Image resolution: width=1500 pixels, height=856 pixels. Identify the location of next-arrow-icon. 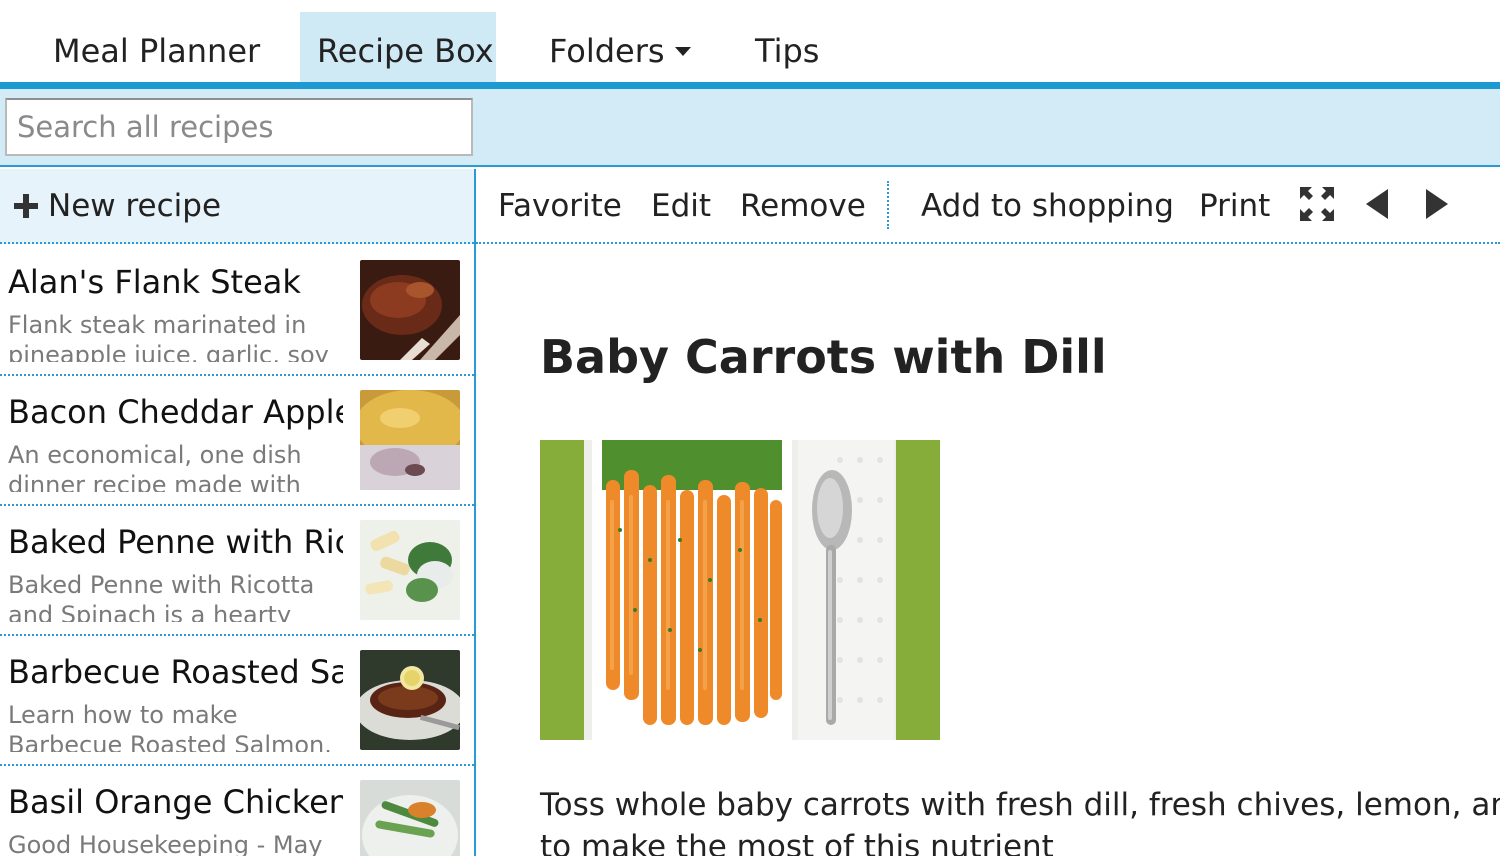
(1435, 204).